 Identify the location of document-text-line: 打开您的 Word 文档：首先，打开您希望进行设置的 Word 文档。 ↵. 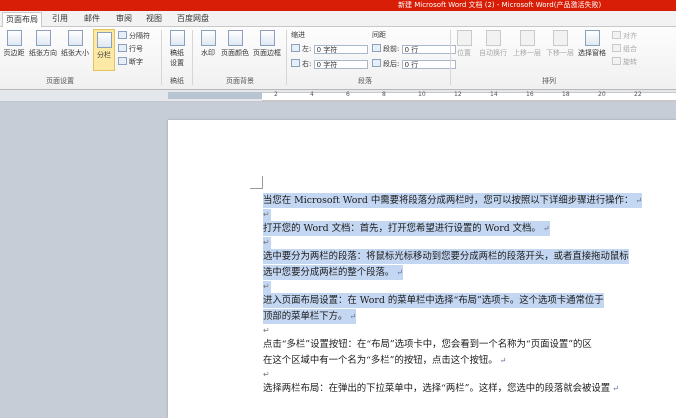
(406, 228).